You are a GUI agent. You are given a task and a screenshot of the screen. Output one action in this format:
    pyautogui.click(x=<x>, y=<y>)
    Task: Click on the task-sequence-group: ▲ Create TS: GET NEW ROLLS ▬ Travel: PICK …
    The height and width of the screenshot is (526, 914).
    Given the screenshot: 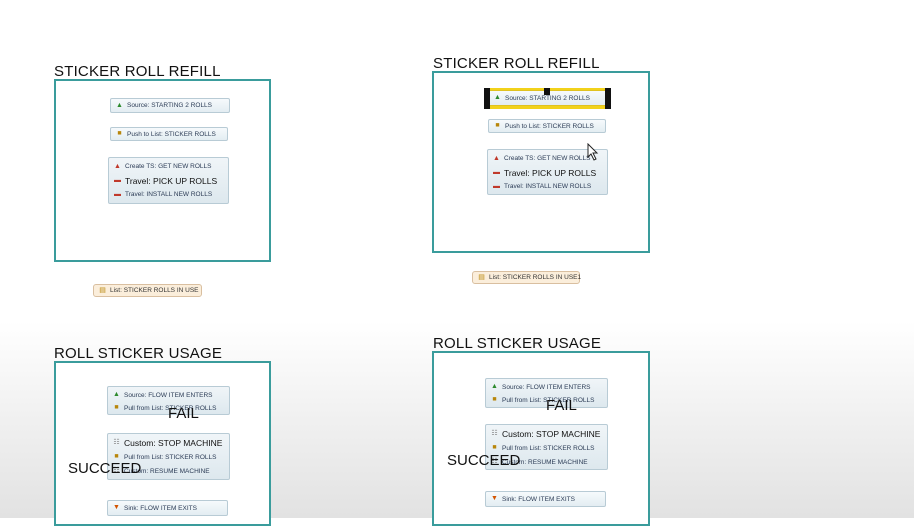 What is the action you would take?
    pyautogui.click(x=168, y=180)
    